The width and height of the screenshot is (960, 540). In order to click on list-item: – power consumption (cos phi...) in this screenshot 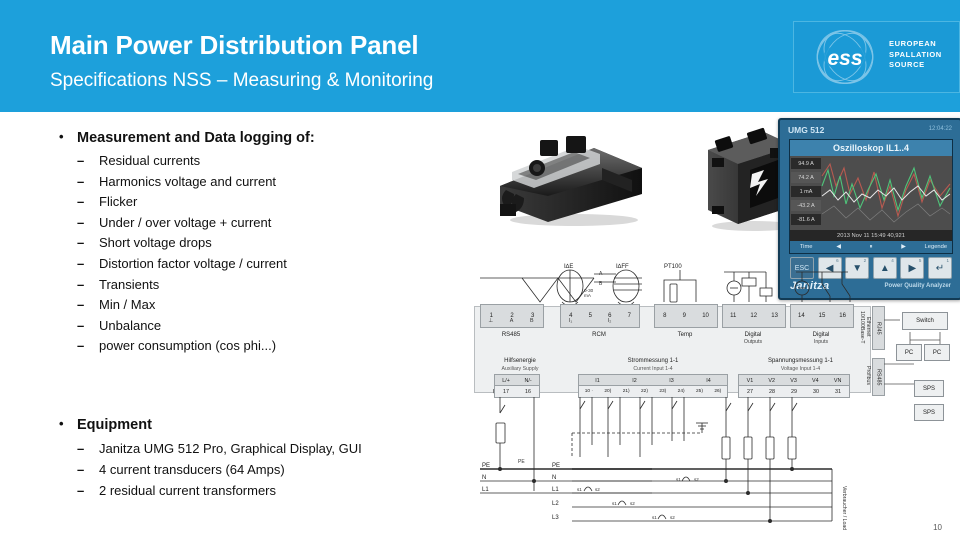, I will do `click(257, 345)`.